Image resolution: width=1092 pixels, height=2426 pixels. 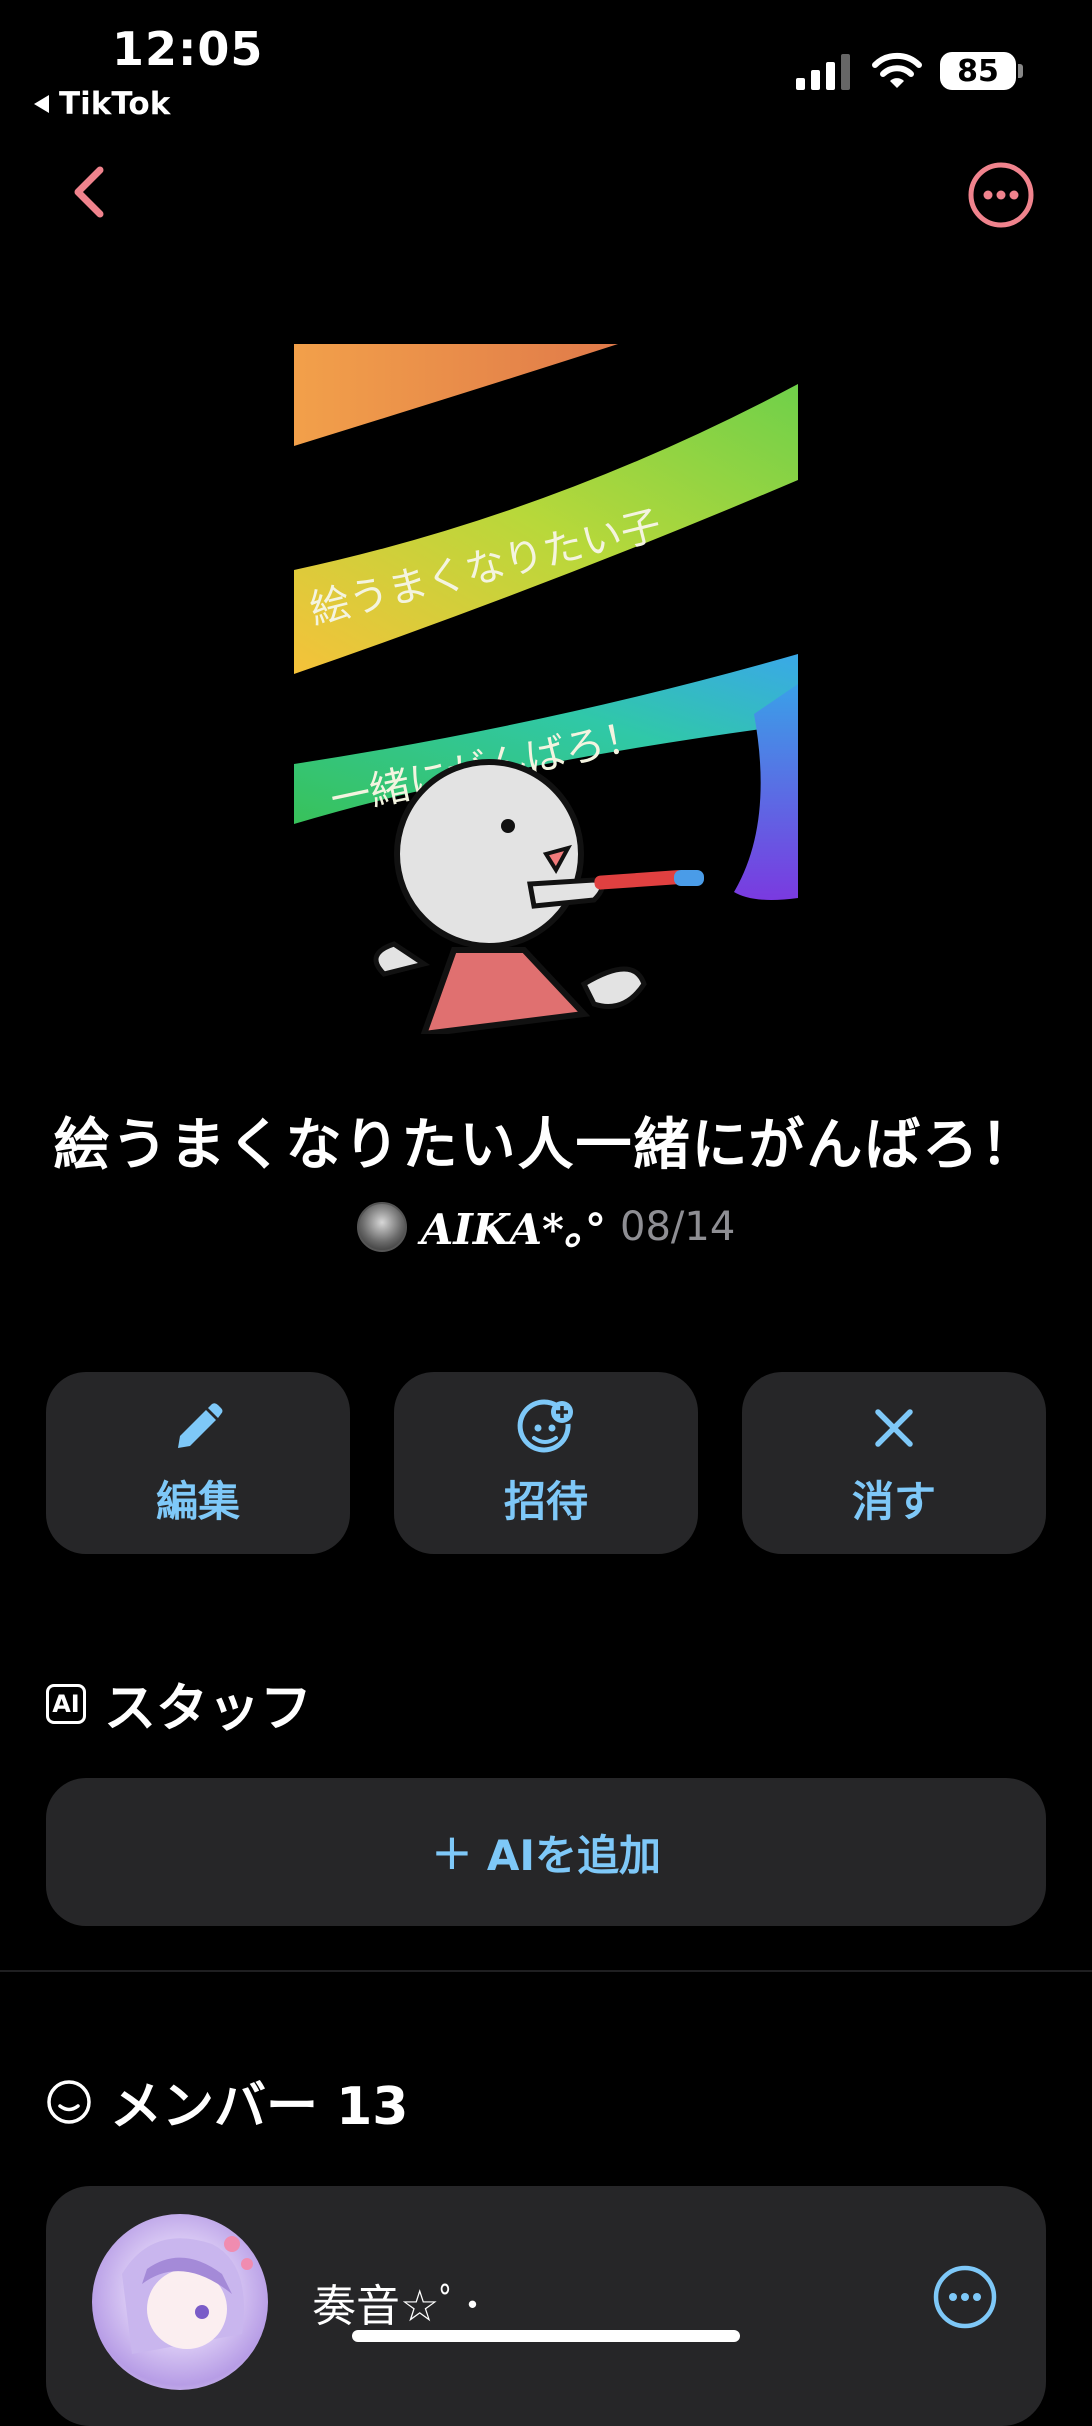 I want to click on battery-cap, so click(x=1020, y=71).